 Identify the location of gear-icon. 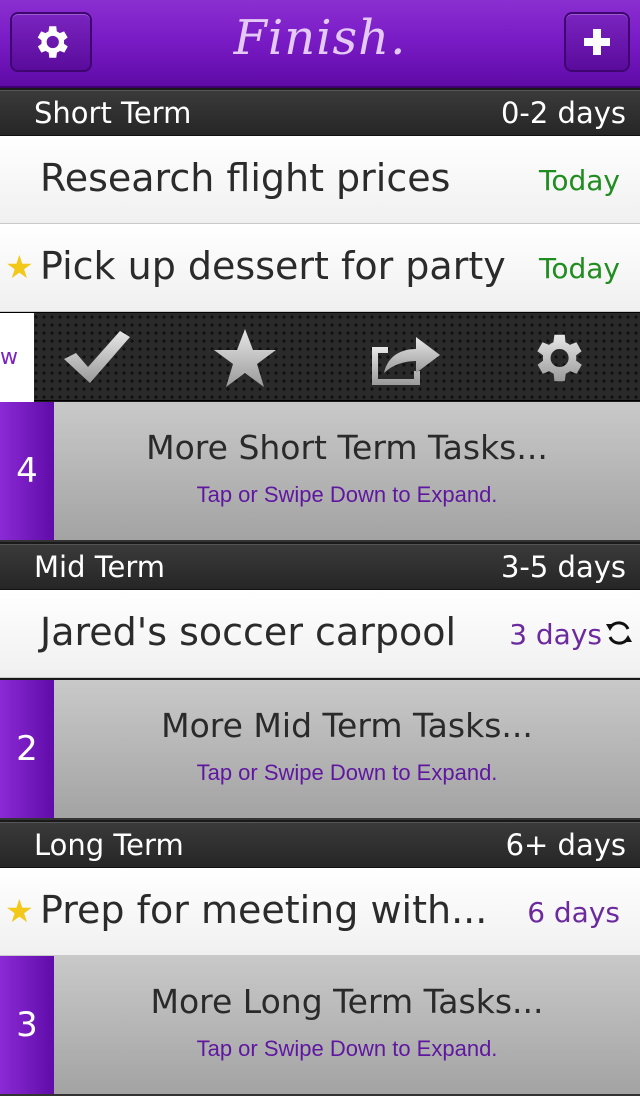
(559, 358).